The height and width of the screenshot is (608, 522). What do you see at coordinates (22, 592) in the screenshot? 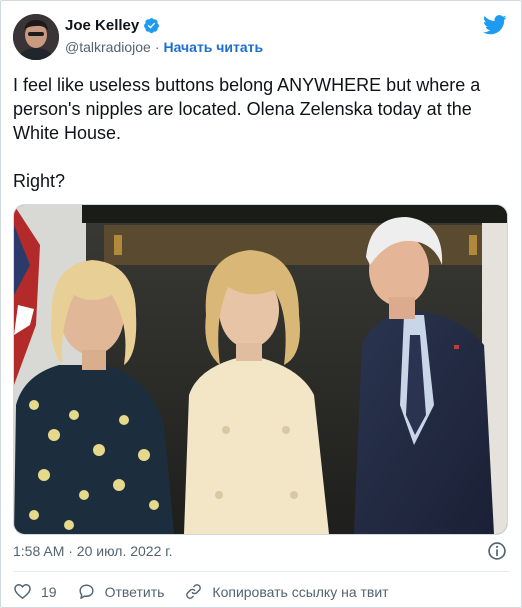
I see `heart-icon` at bounding box center [22, 592].